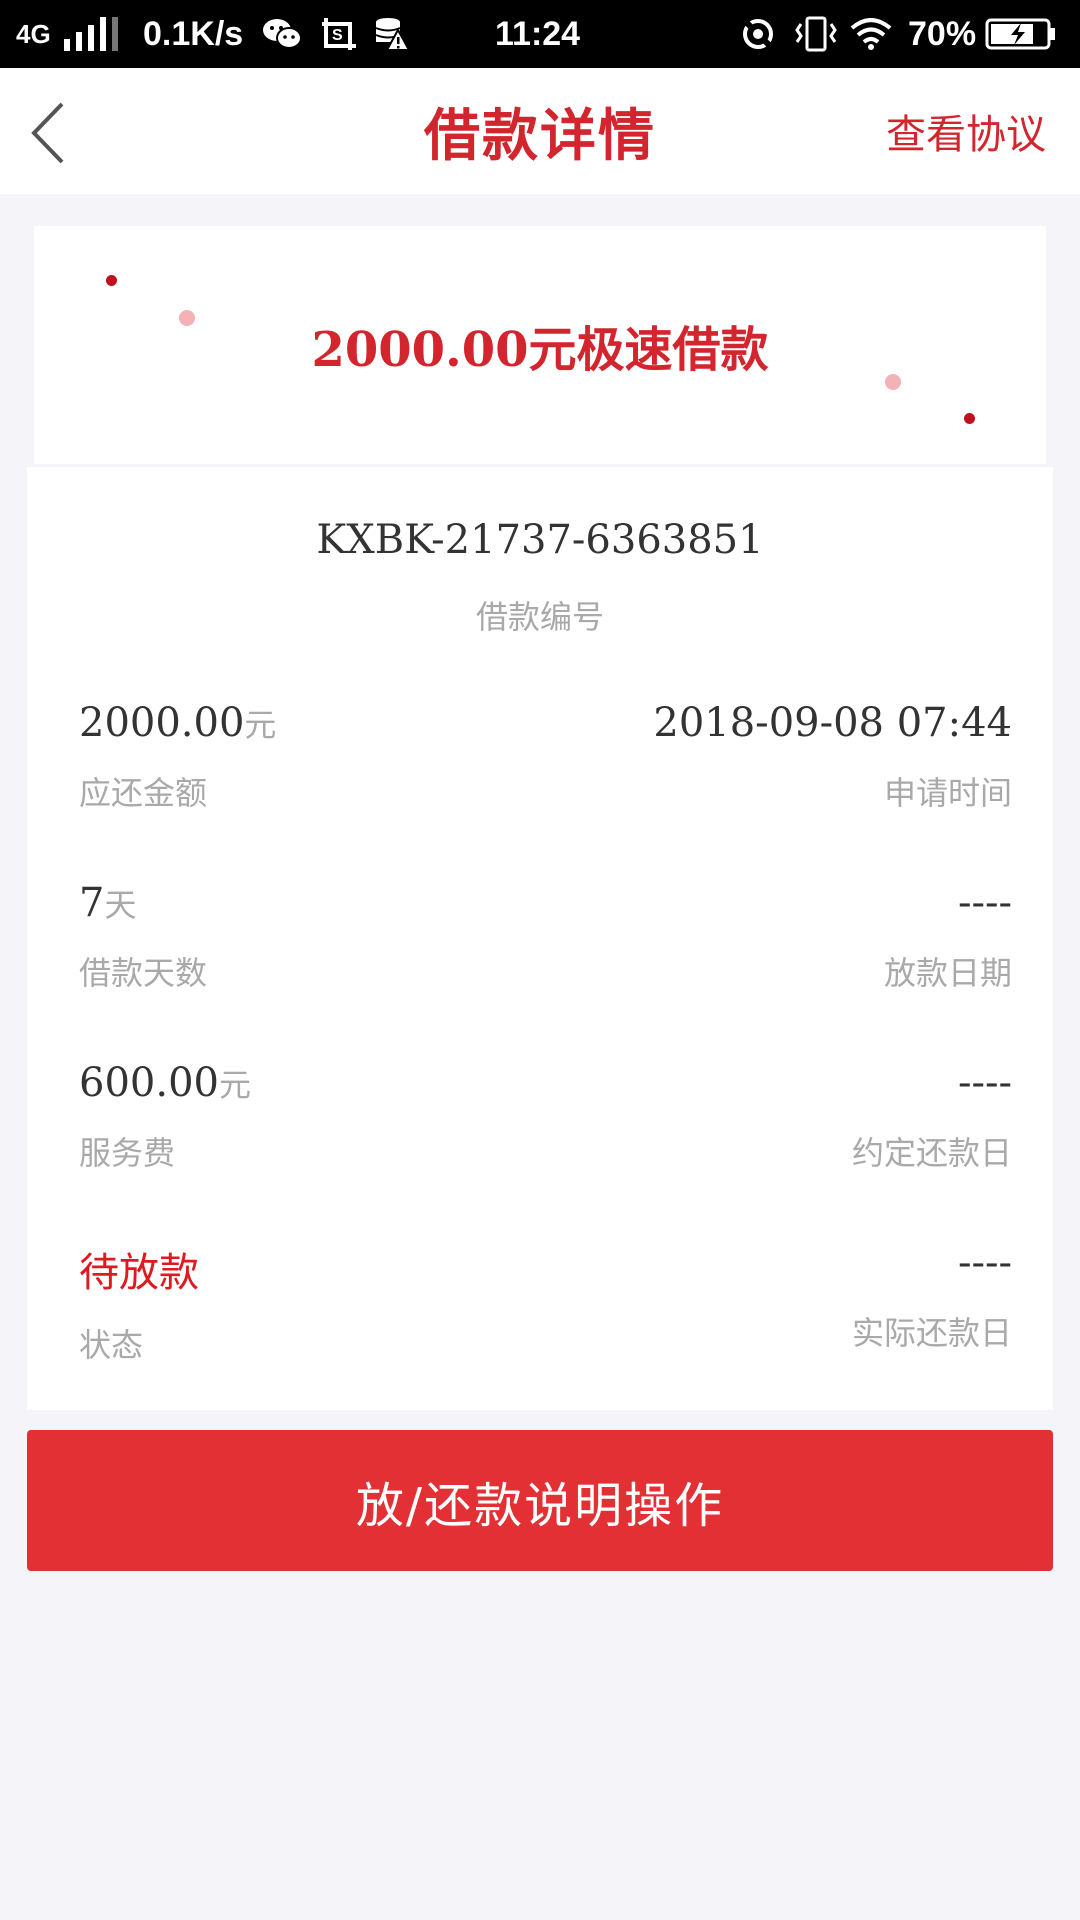 This screenshot has height=1920, width=1080. I want to click on repay-amount-value: 2000.00, so click(162, 723).